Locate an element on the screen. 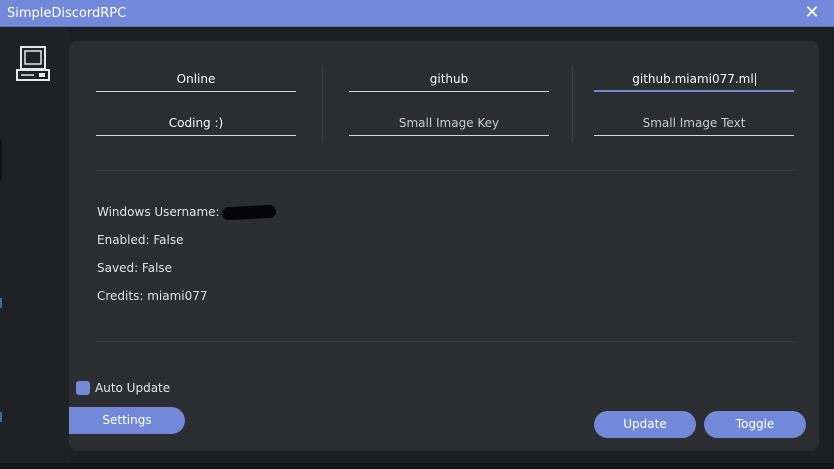 This screenshot has height=469, width=834. small-image-key-placeholder: Small Image Key is located at coordinates (449, 123).